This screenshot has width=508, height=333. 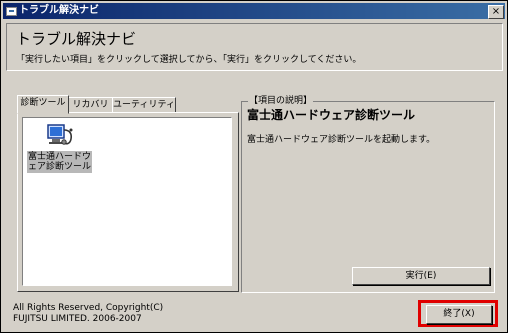 I want to click on description-legend: 【項目の説明】, so click(x=281, y=101).